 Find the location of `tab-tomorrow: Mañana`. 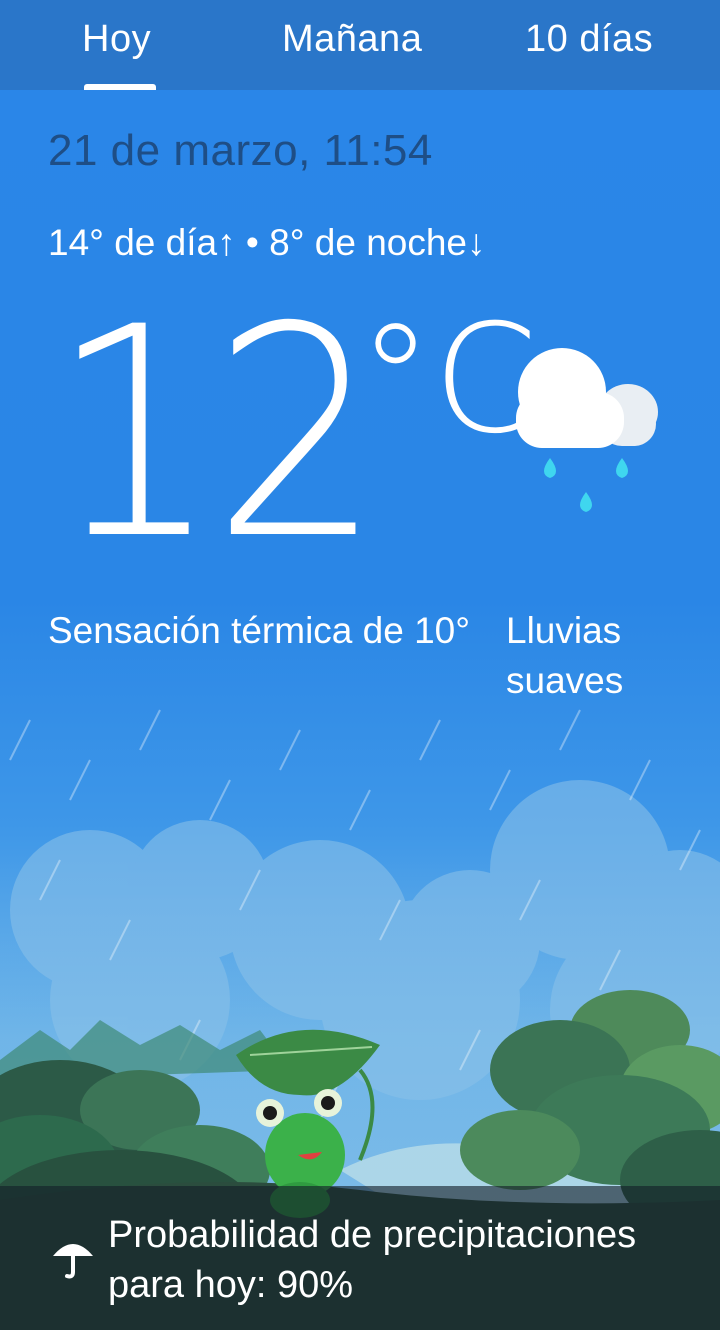

tab-tomorrow: Mañana is located at coordinates (352, 48).